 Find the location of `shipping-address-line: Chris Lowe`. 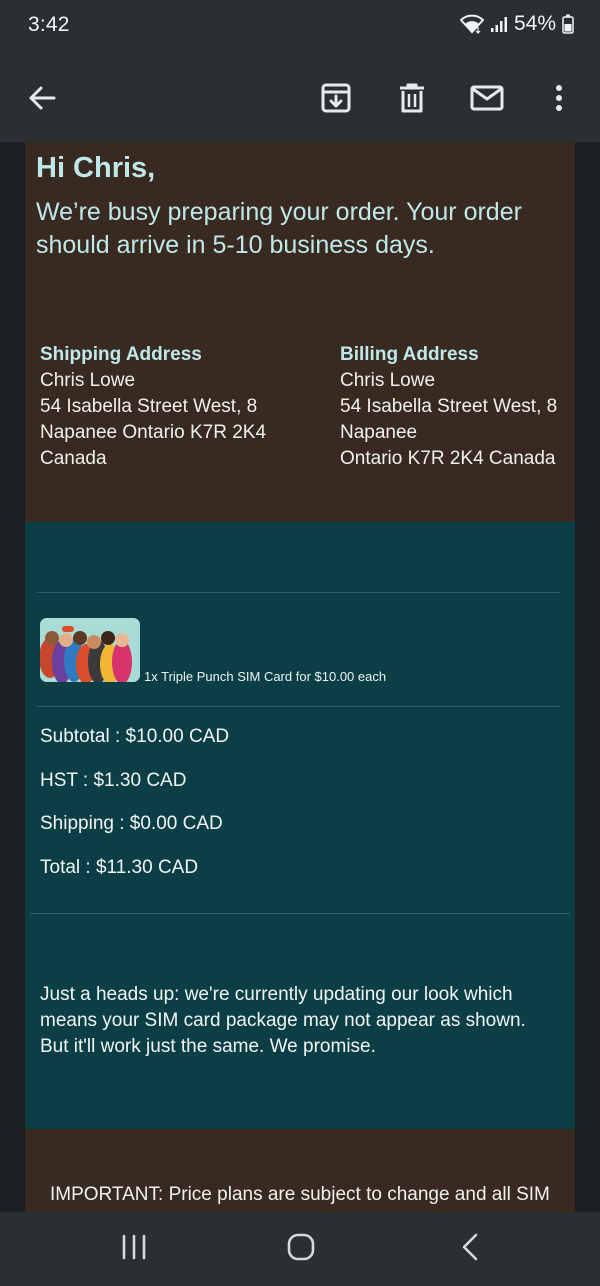

shipping-address-line: Chris Lowe is located at coordinates (88, 380).